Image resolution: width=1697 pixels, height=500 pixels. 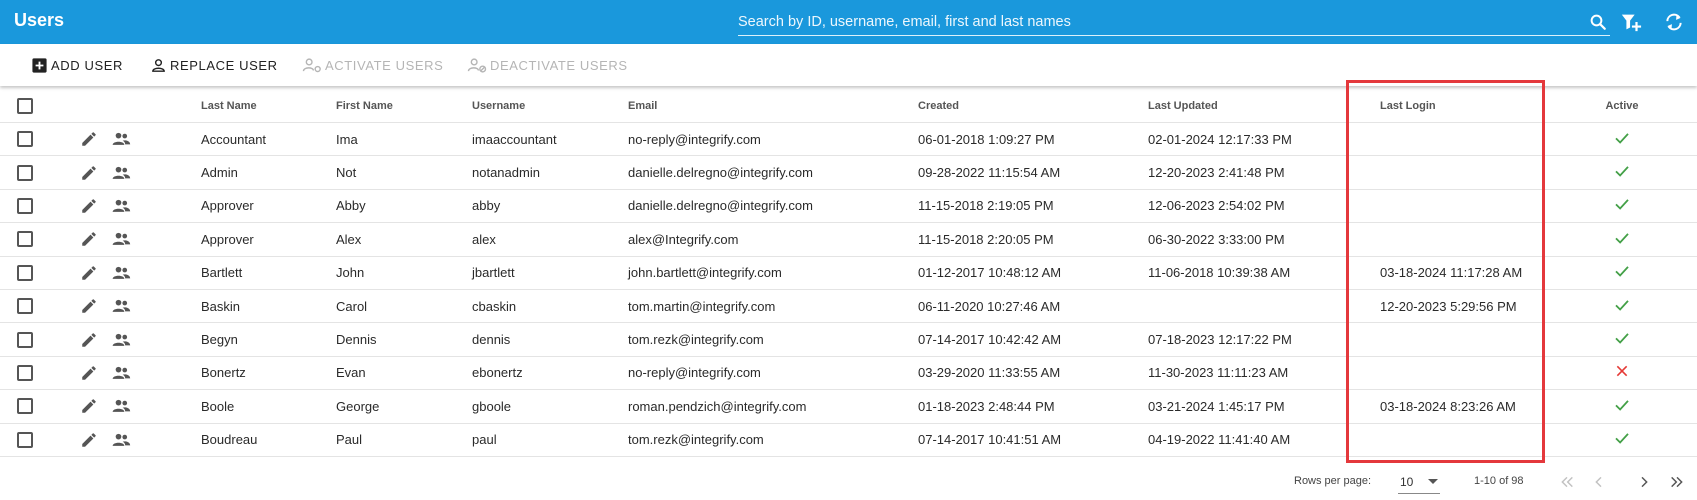 I want to click on rows-per-page-label: Rows per page:, so click(x=1333, y=481).